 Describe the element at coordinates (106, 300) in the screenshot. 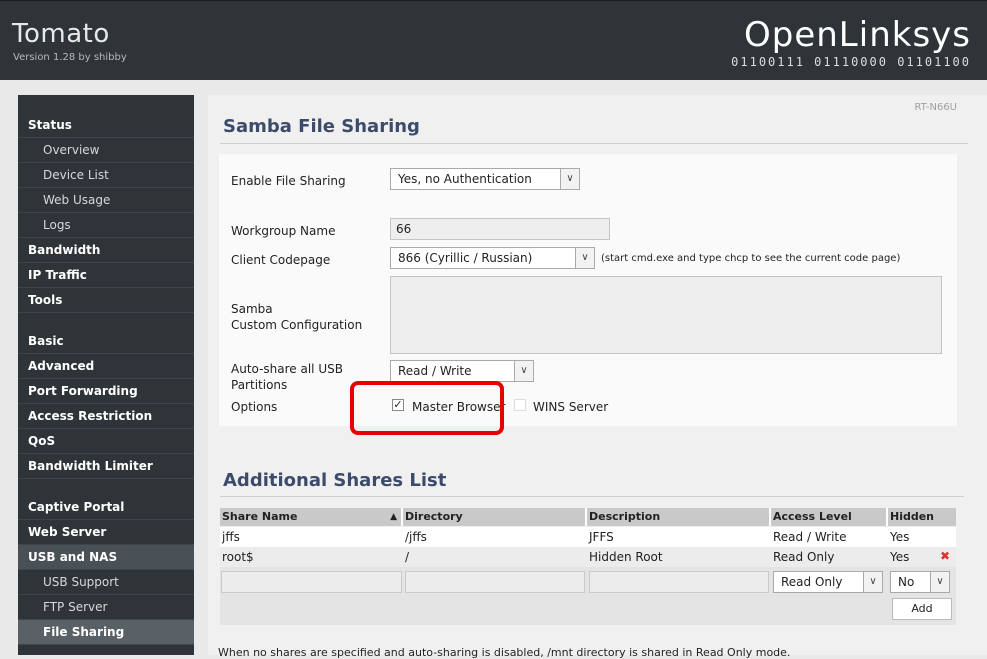

I see `sidebar-item-tools: Tools` at that location.